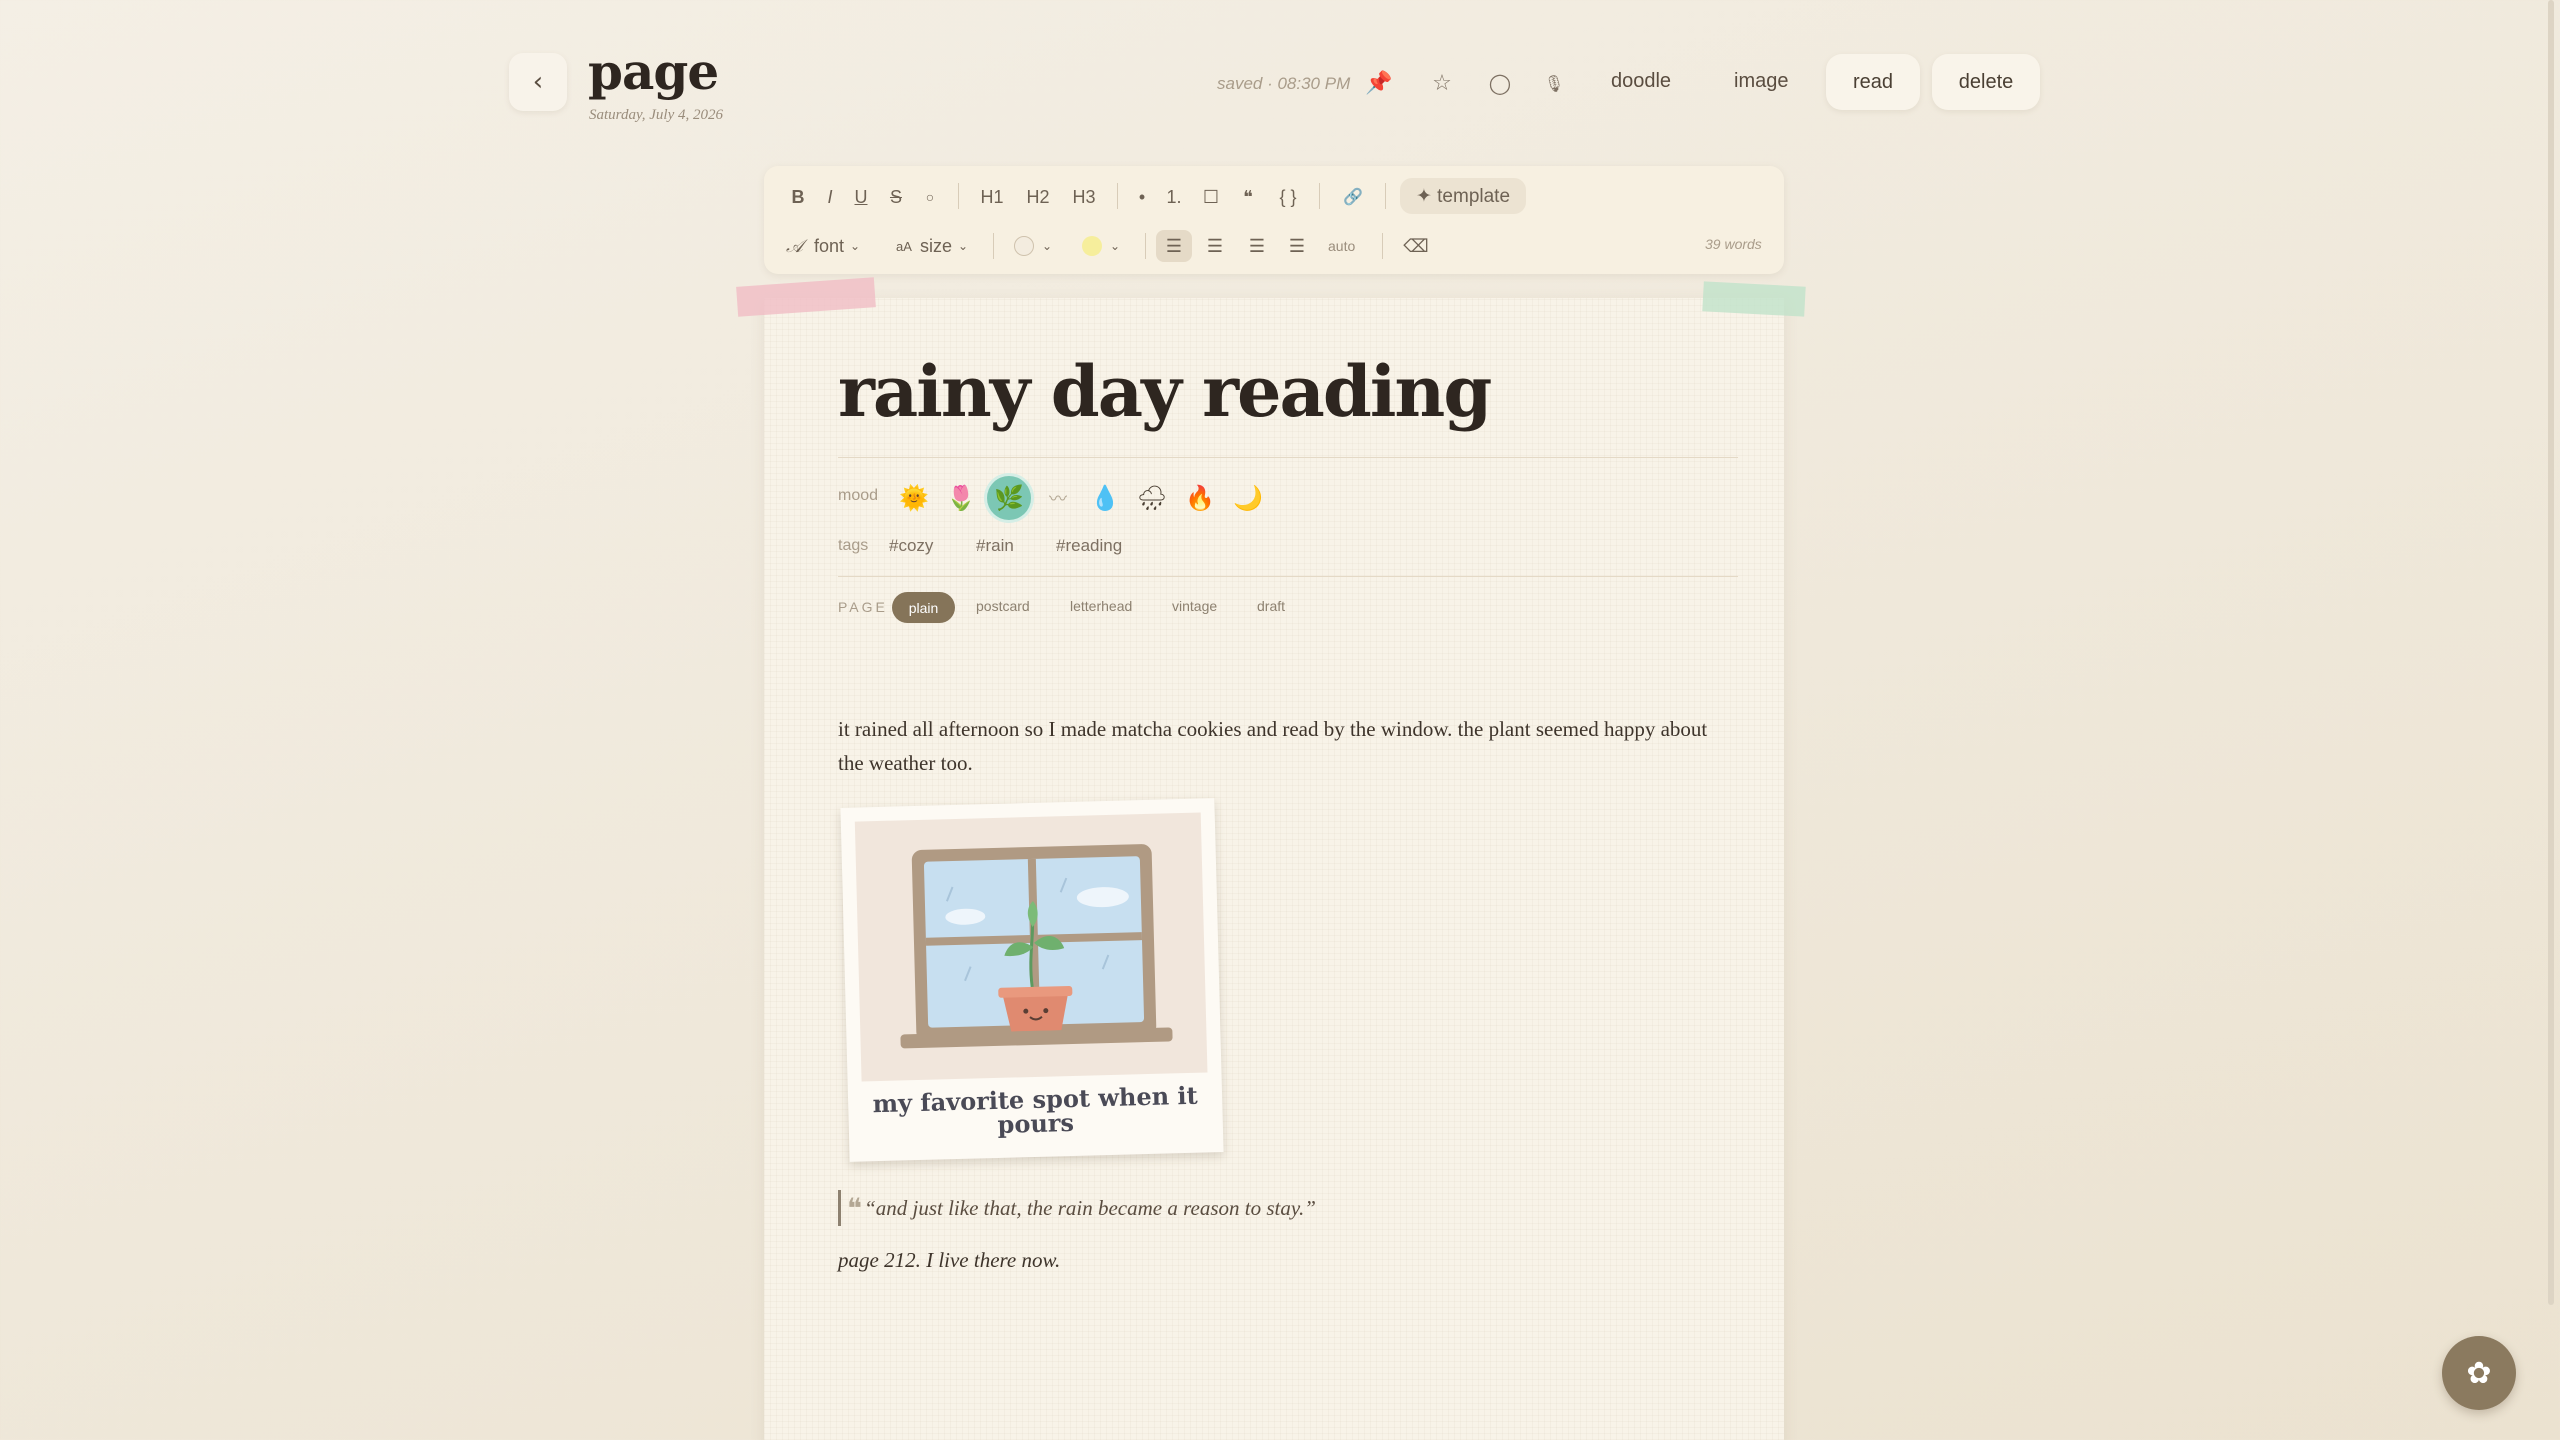 This screenshot has width=2560, height=1440. What do you see at coordinates (855, 1208) in the screenshot?
I see `quote-mark-icon: ❝` at bounding box center [855, 1208].